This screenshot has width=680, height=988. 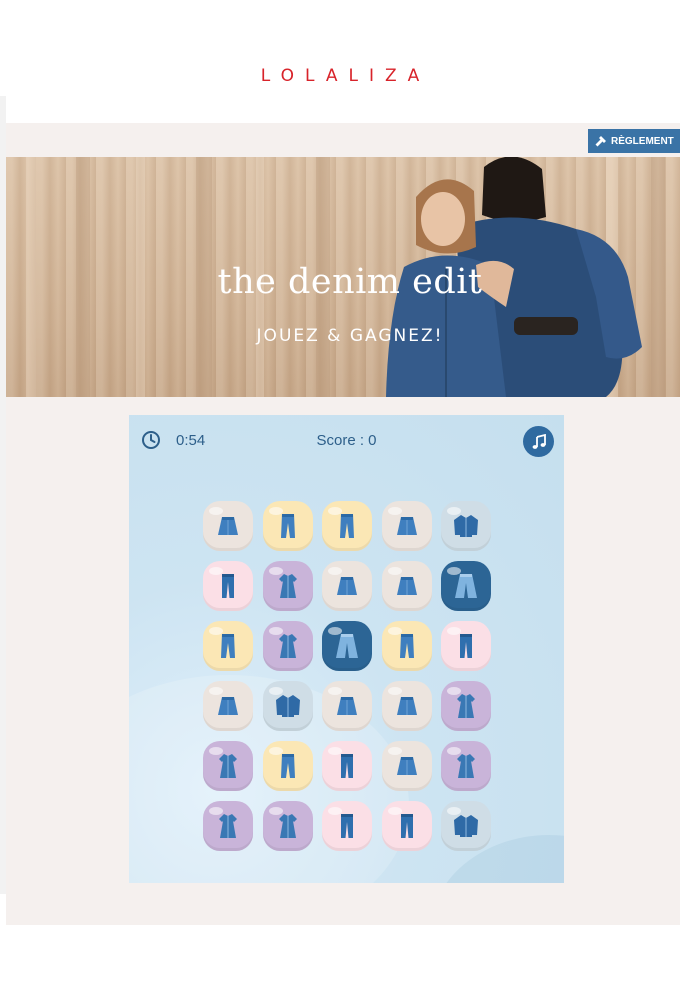 What do you see at coordinates (350, 336) in the screenshot?
I see `hero-subtitle: JOUEZ & GAGNEZ!` at bounding box center [350, 336].